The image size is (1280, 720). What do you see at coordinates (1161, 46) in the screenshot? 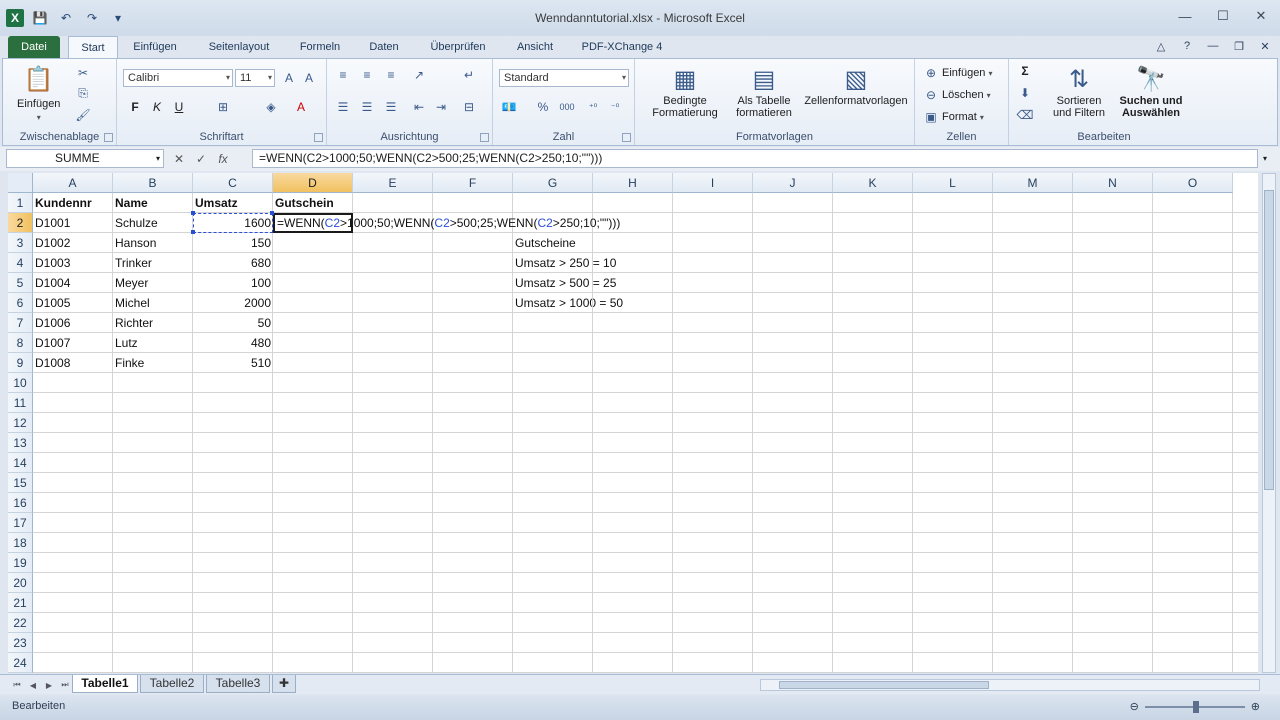
I see `ribbon-minimize-icon: △` at bounding box center [1161, 46].